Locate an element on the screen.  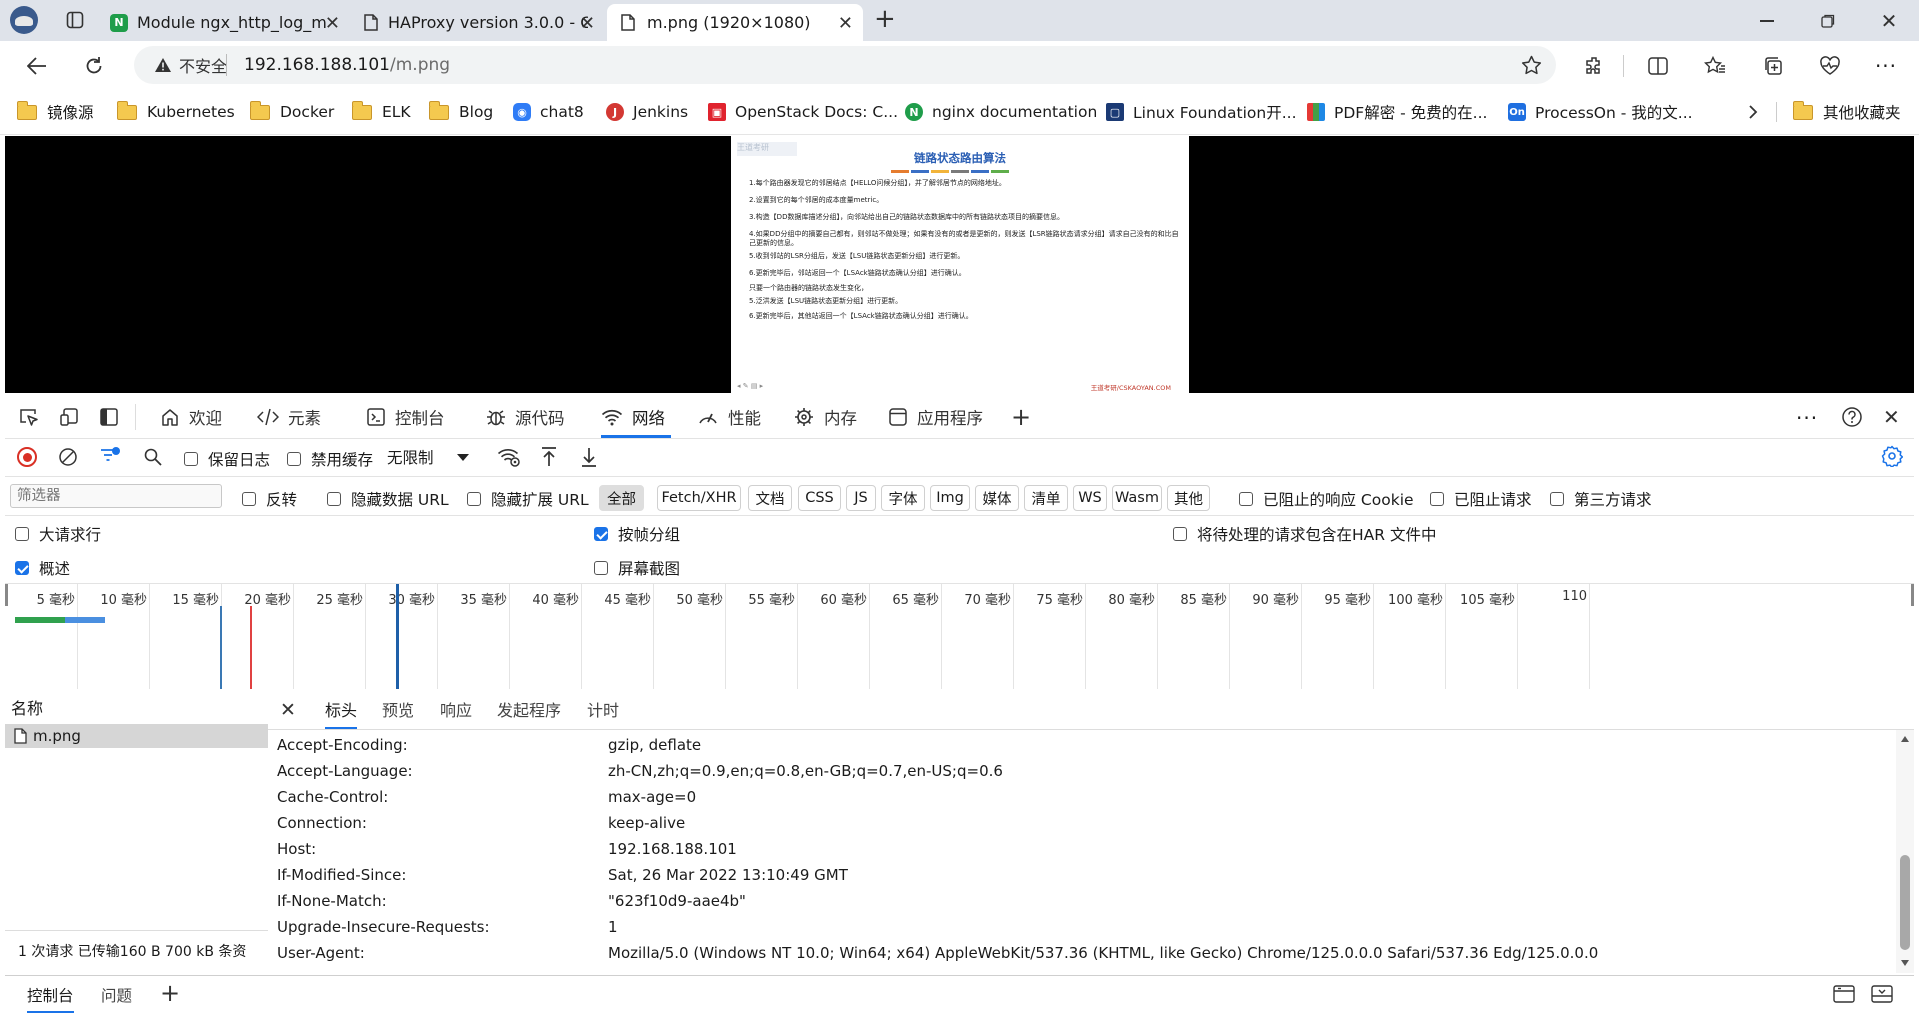
timeline-left-handle is located at coordinates (6, 595).